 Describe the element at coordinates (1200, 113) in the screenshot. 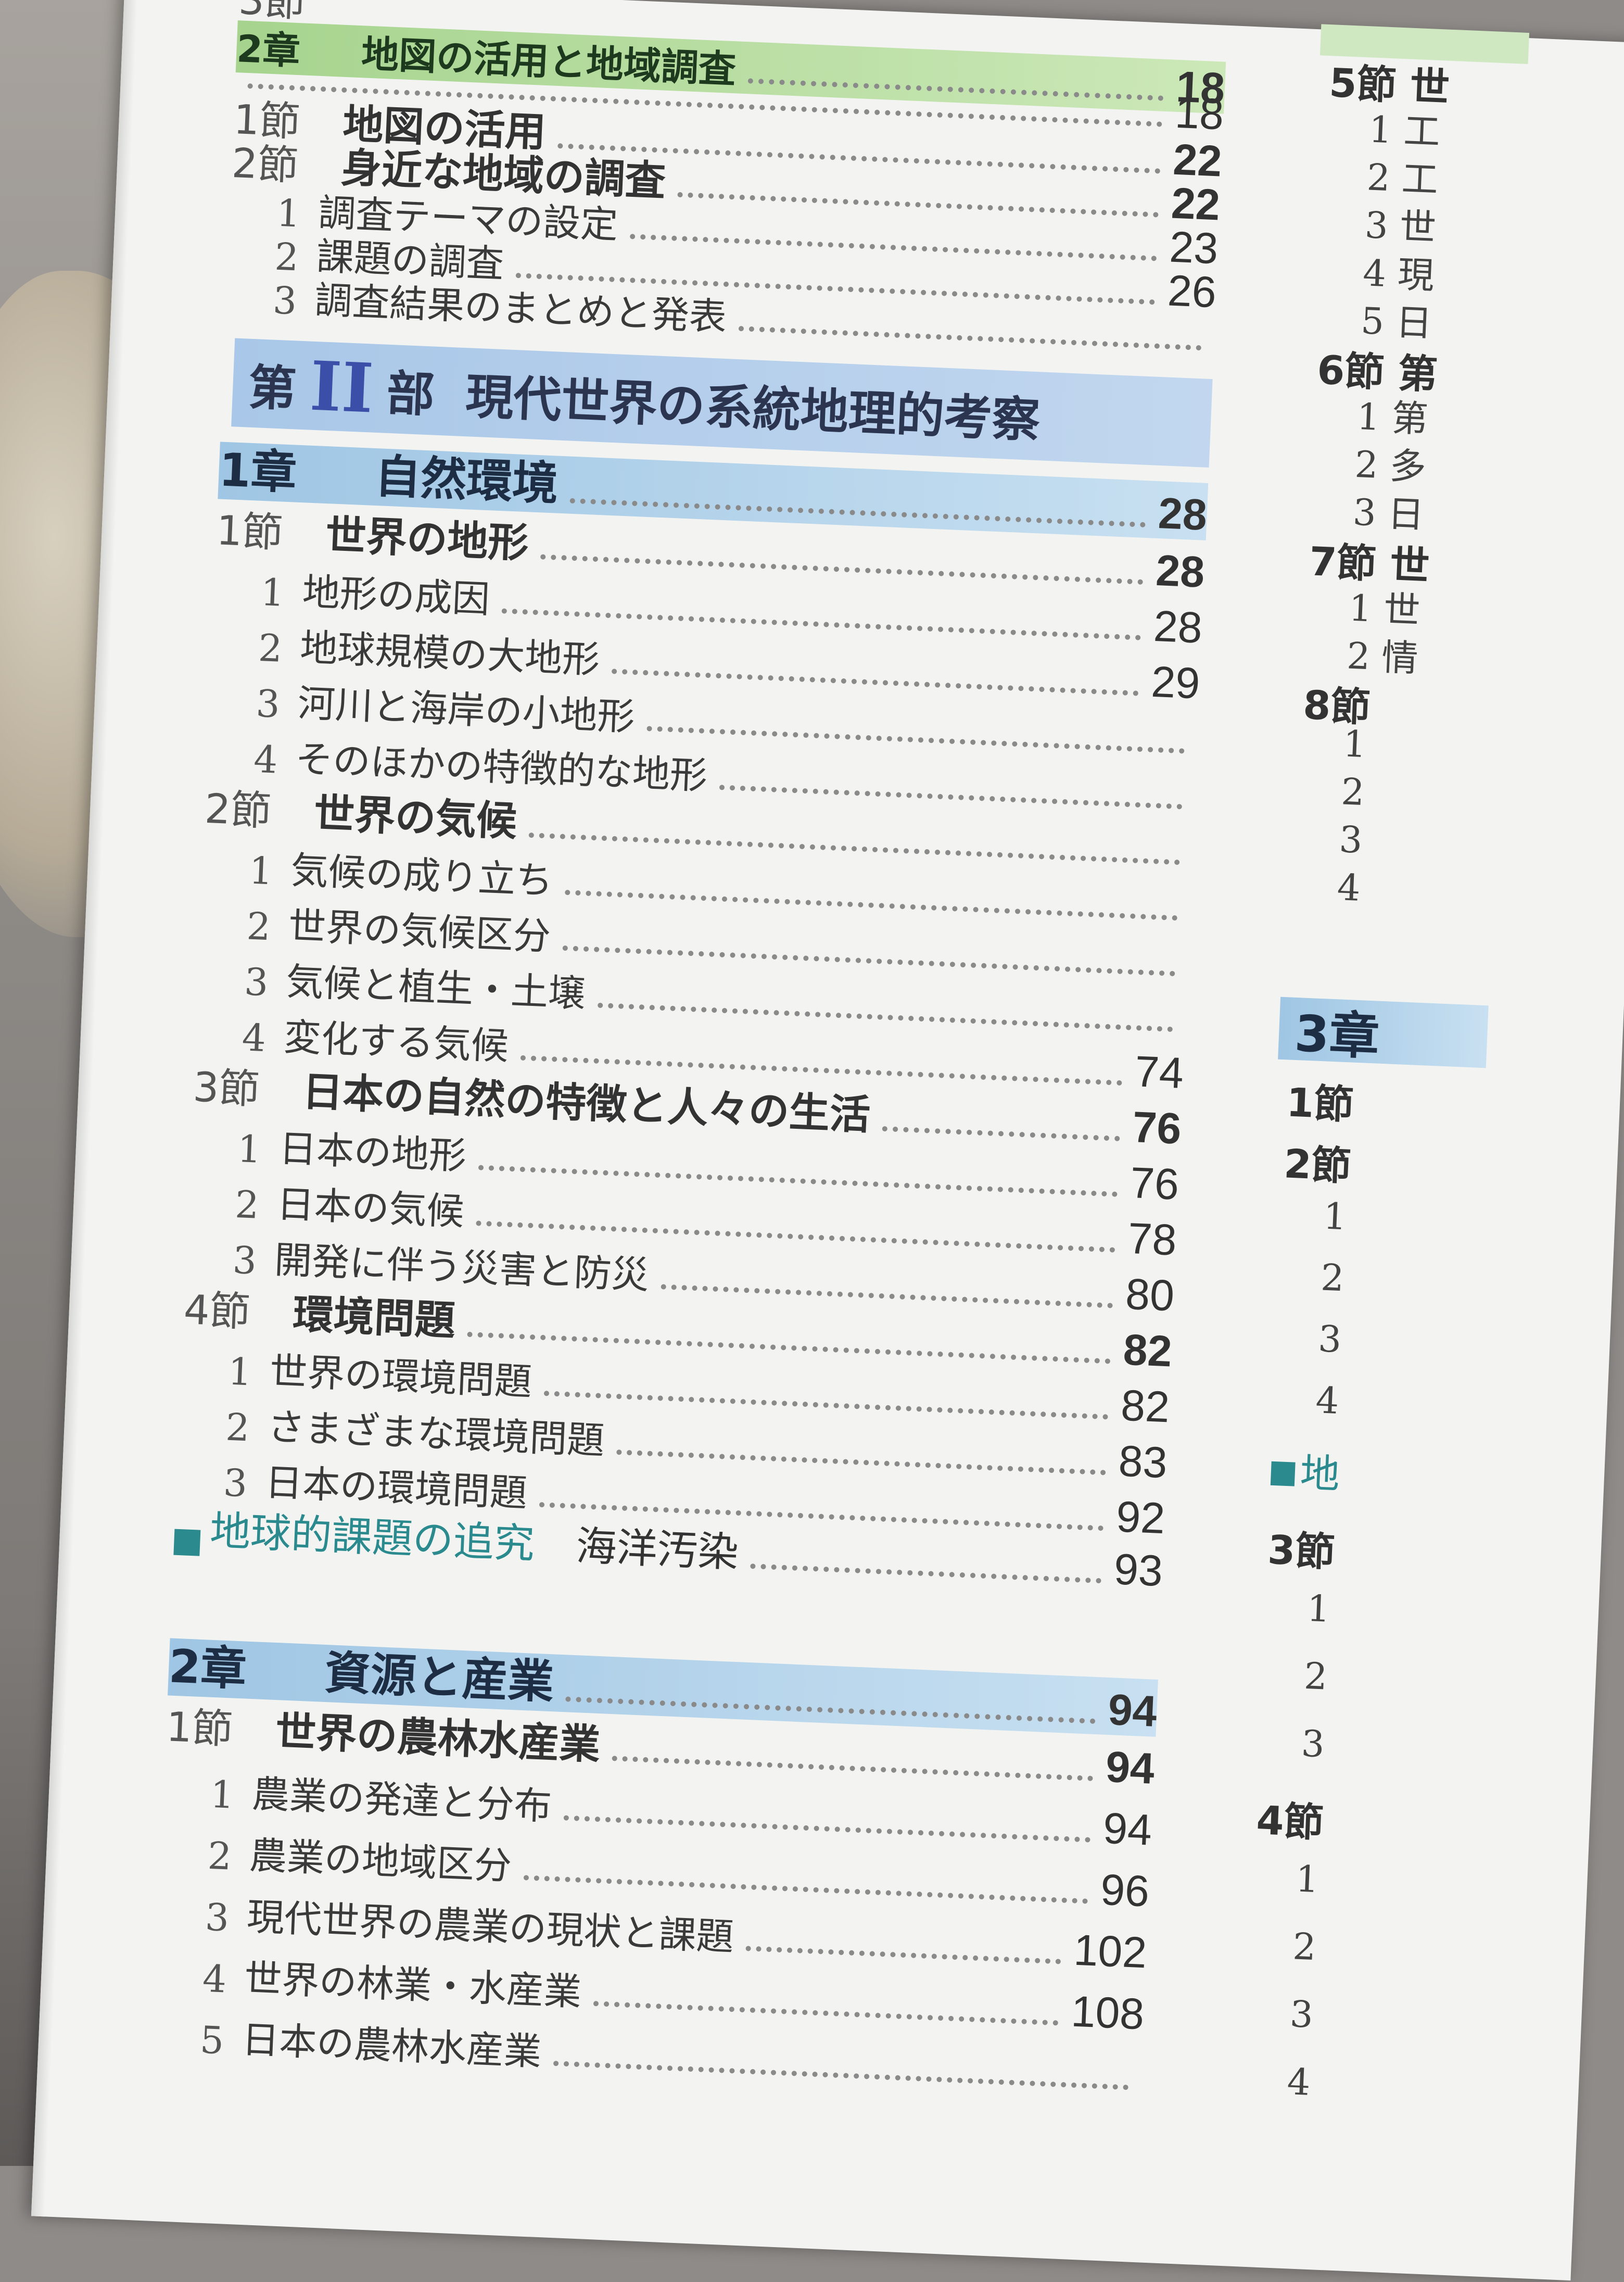

I see `page-number: 18` at that location.